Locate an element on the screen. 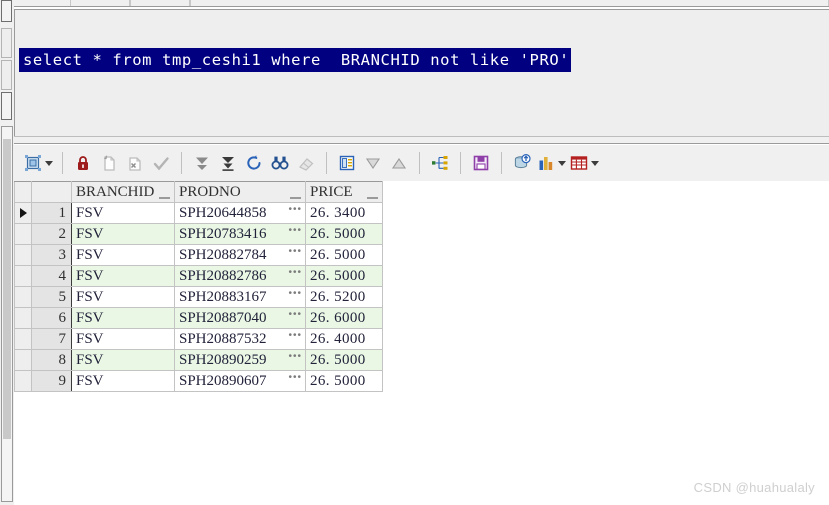  table-row: 8 FSV SPH20890259 ••• 26. 5000 is located at coordinates (198, 360).